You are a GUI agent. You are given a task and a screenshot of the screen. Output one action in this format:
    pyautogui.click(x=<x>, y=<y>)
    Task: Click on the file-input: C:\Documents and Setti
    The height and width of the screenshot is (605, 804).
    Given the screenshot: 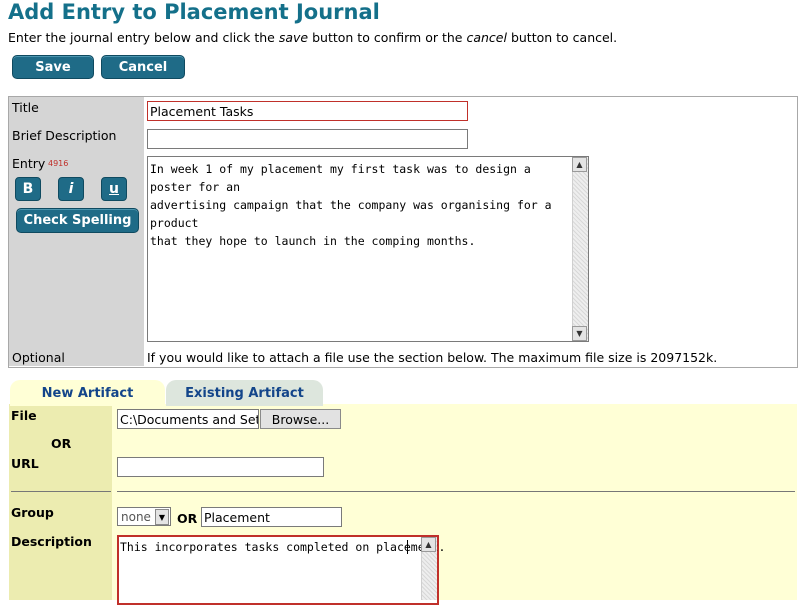 What is the action you would take?
    pyautogui.click(x=188, y=419)
    